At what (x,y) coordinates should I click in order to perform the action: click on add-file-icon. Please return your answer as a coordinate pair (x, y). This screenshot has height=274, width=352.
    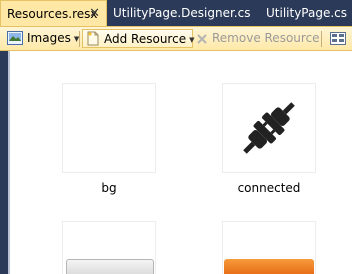
    Looking at the image, I should click on (93, 41).